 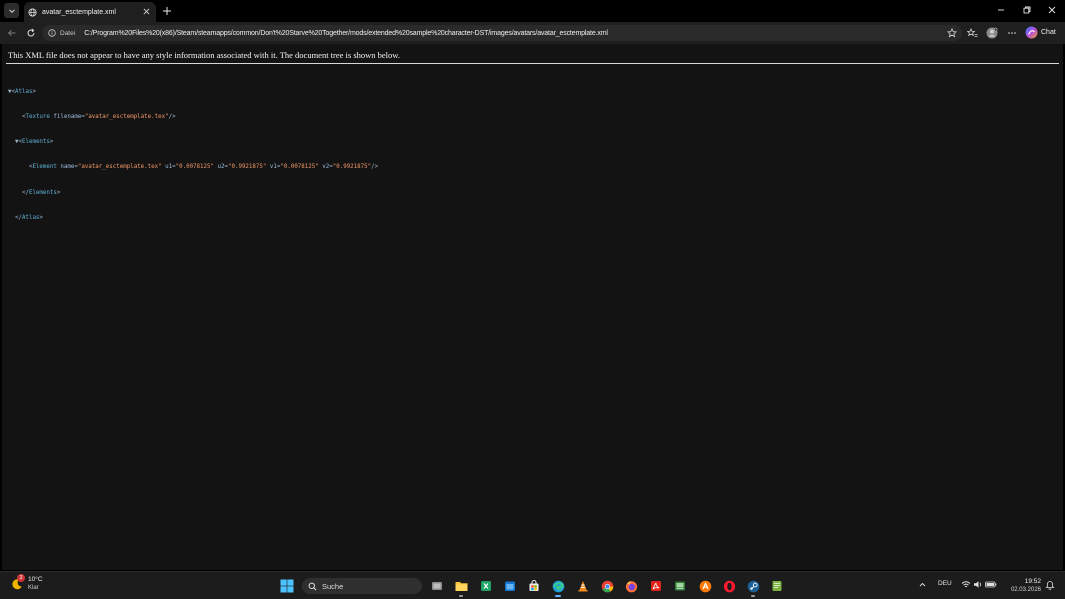 I want to click on monitor-app-icon, so click(x=680, y=586).